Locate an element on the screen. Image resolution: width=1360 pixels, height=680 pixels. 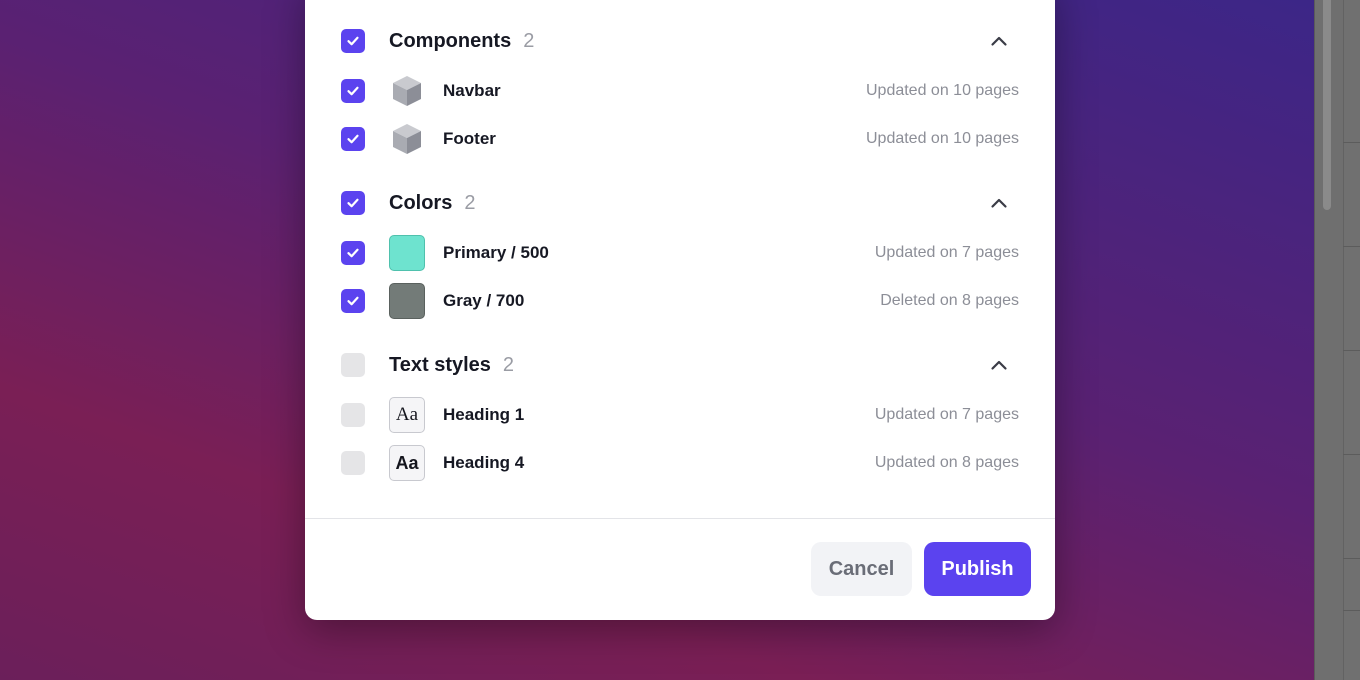
item-label: Navbar is located at coordinates (472, 90).